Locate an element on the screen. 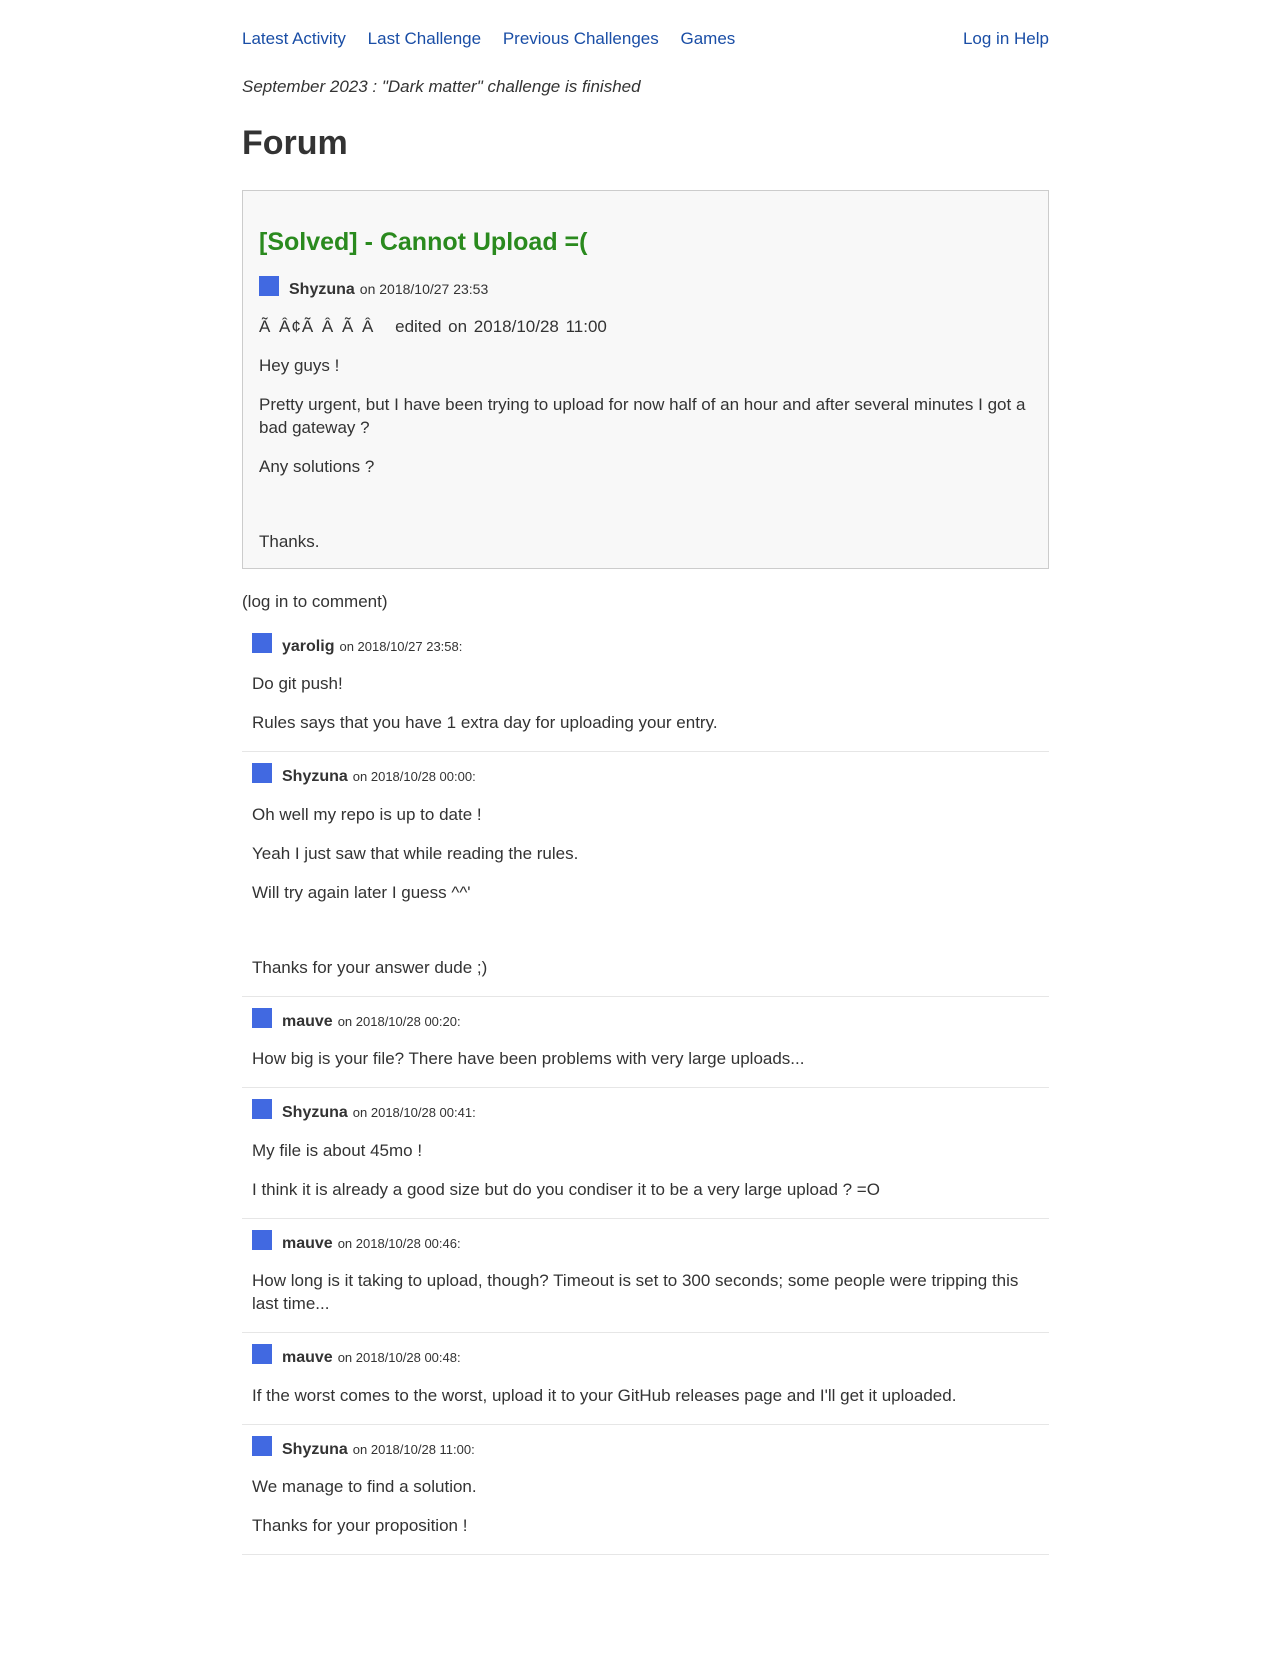 The height and width of the screenshot is (1671, 1280). comment-timestamp: on 2018/10/28 00:00: is located at coordinates (414, 777).